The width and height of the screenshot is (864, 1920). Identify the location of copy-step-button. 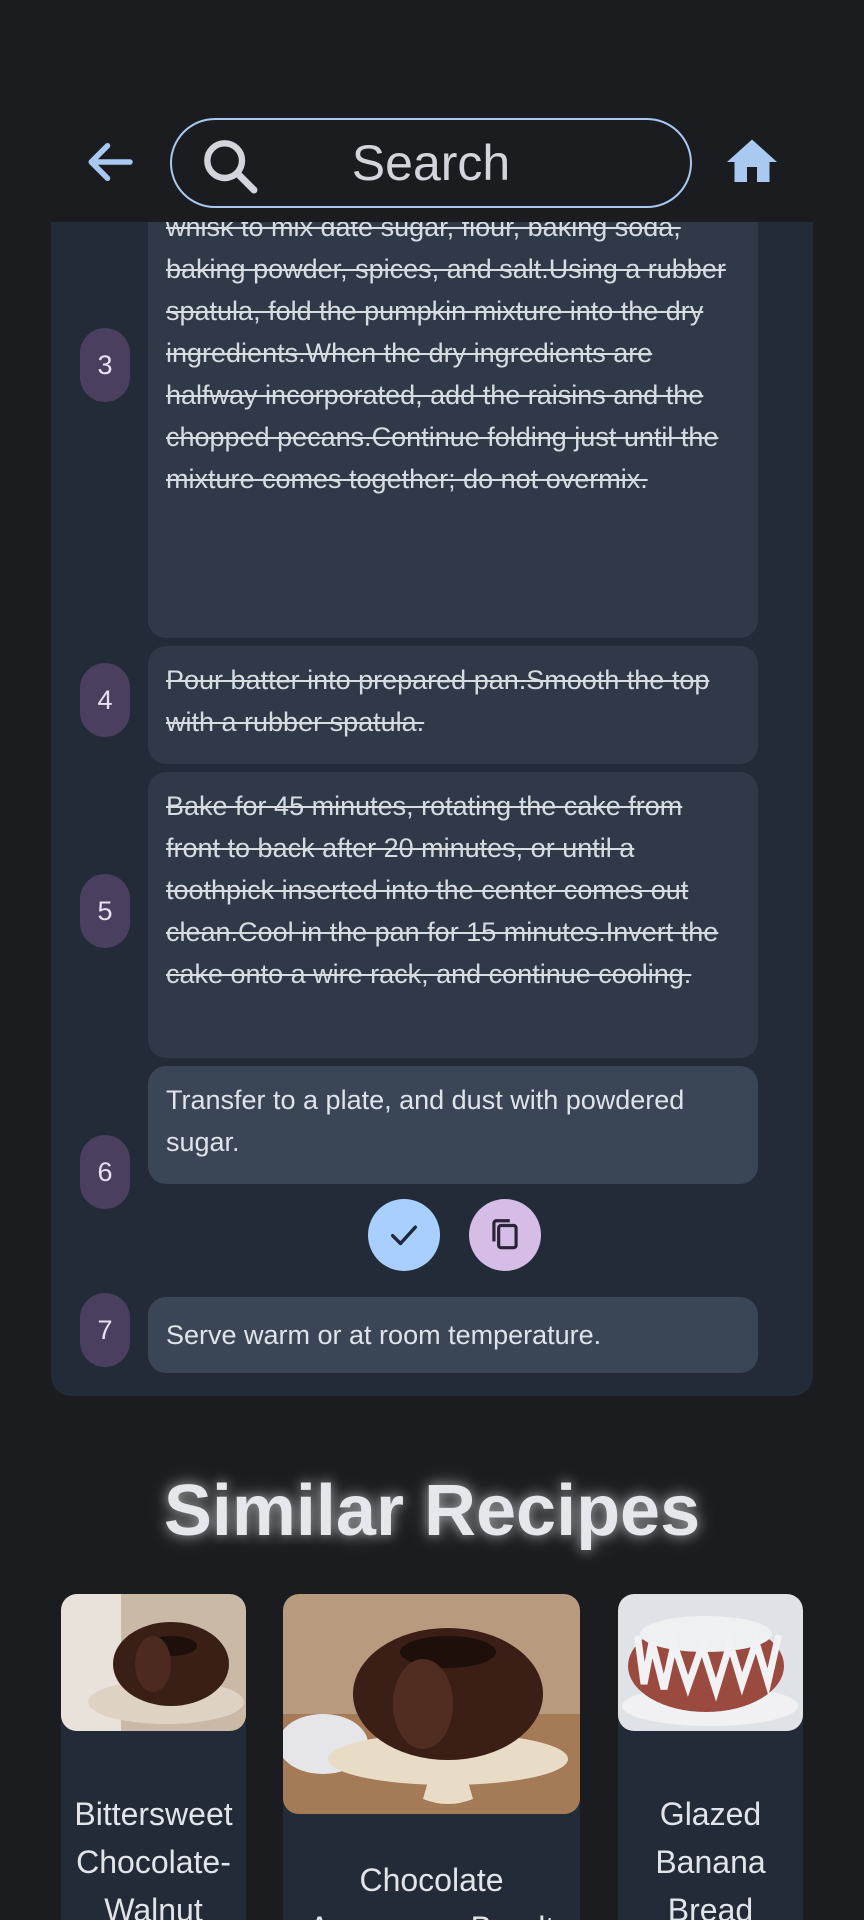
(505, 1235).